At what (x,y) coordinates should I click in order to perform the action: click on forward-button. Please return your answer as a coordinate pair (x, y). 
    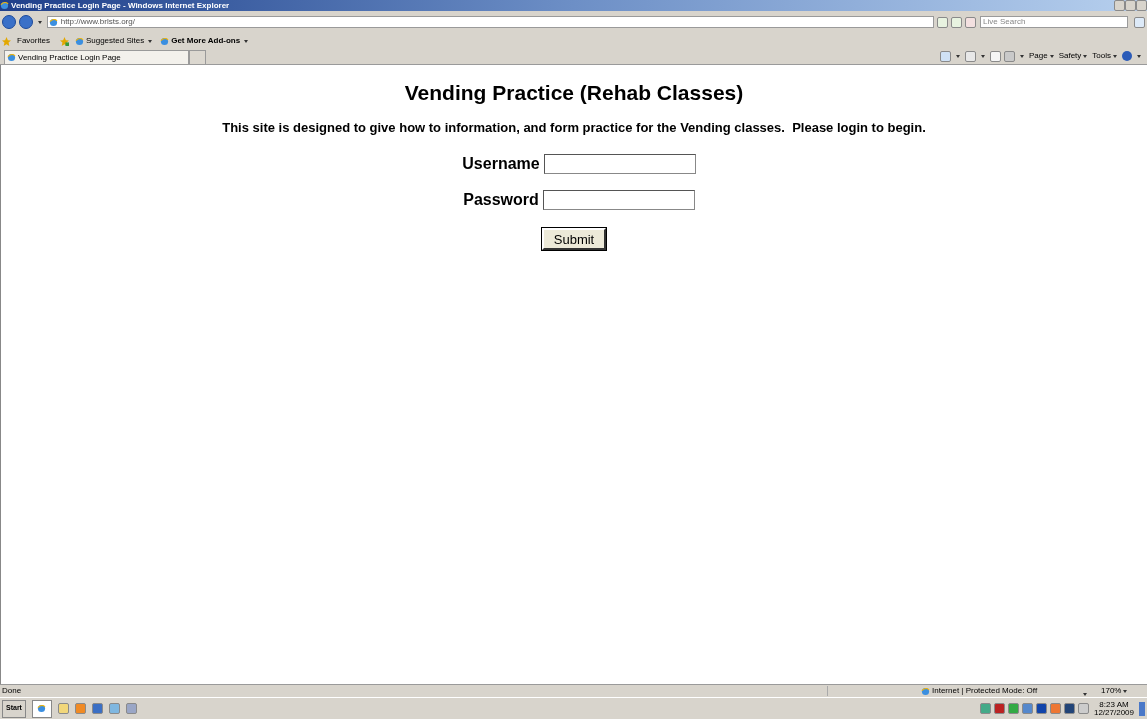
    Looking at the image, I should click on (25, 22).